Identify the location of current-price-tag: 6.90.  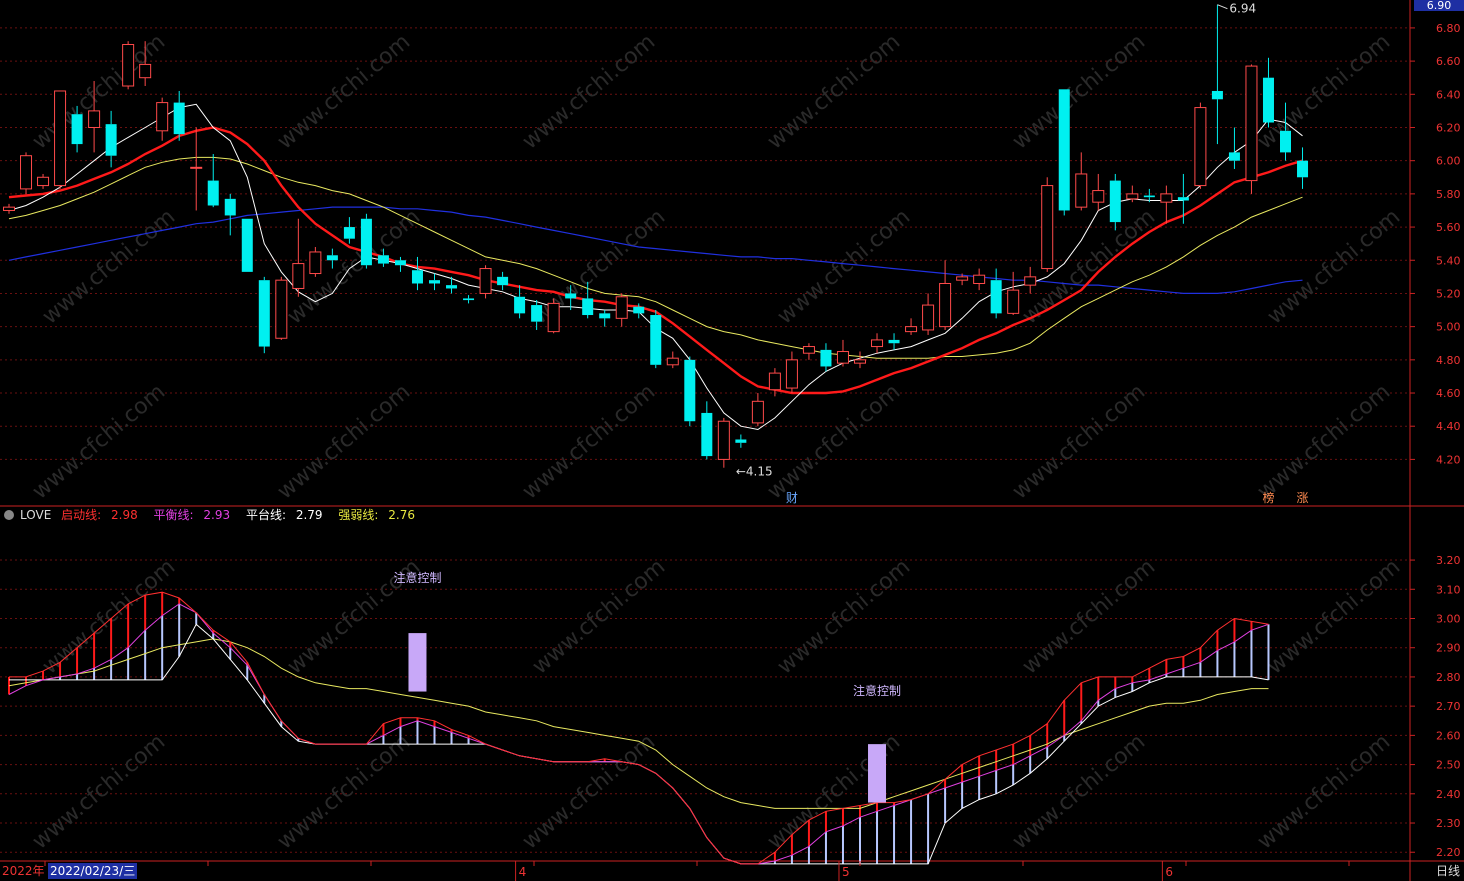
(1439, 5).